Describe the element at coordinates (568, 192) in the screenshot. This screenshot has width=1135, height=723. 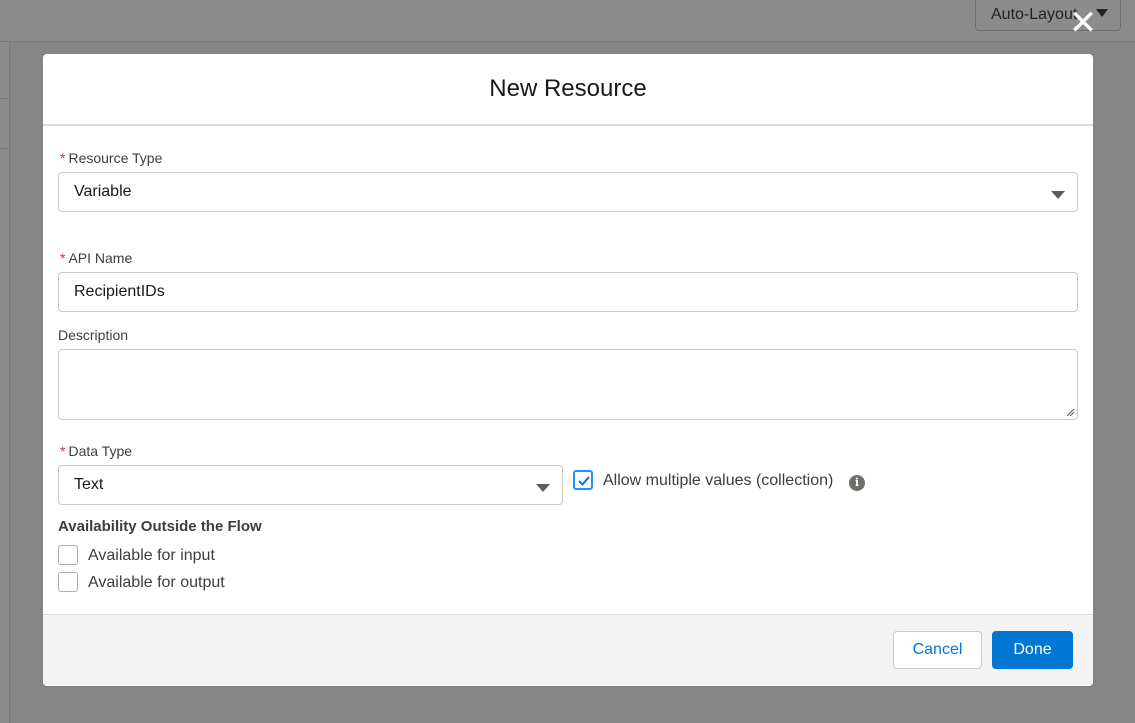
I see `resource-type-select: Variable` at that location.